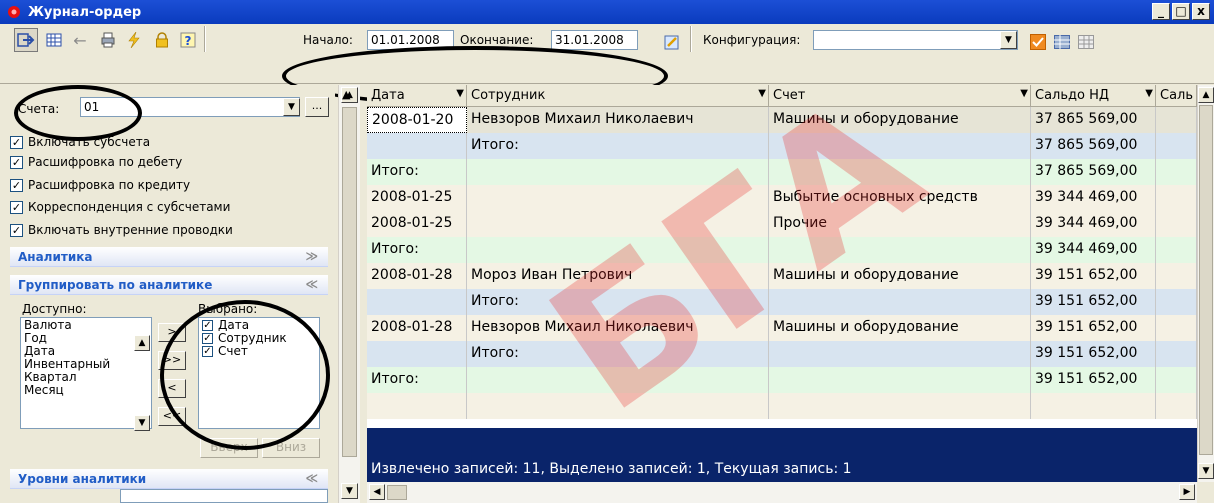 This screenshot has height=503, width=1214. I want to click on add-all-button: >>, so click(172, 360).